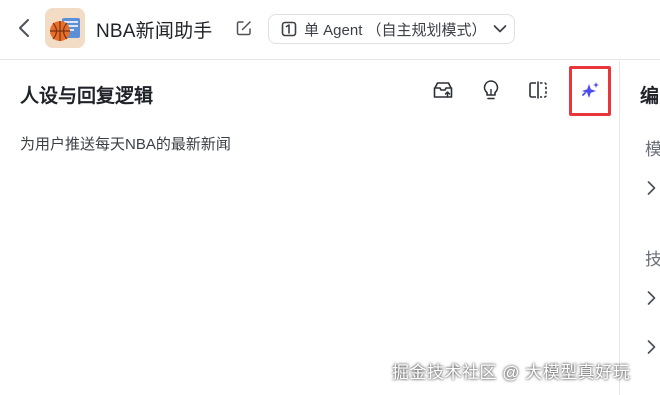 The height and width of the screenshot is (395, 660). Describe the element at coordinates (640, 228) in the screenshot. I see `orchestration-panel: 编 模 技` at that location.